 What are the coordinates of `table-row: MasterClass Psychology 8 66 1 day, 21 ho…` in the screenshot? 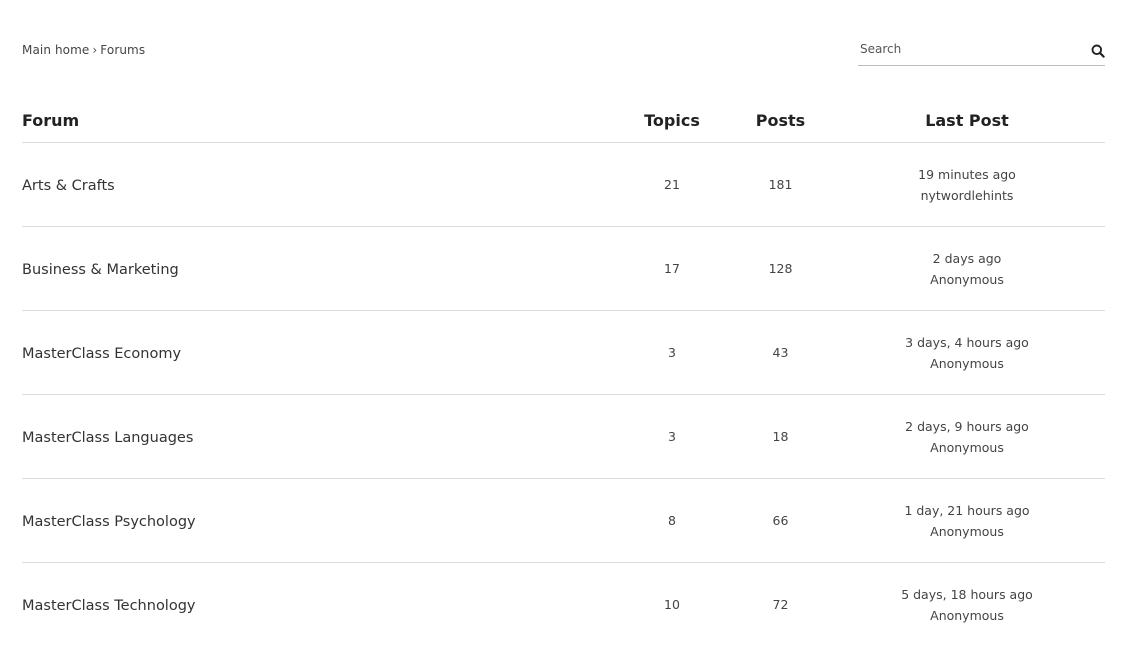 It's located at (563, 520).